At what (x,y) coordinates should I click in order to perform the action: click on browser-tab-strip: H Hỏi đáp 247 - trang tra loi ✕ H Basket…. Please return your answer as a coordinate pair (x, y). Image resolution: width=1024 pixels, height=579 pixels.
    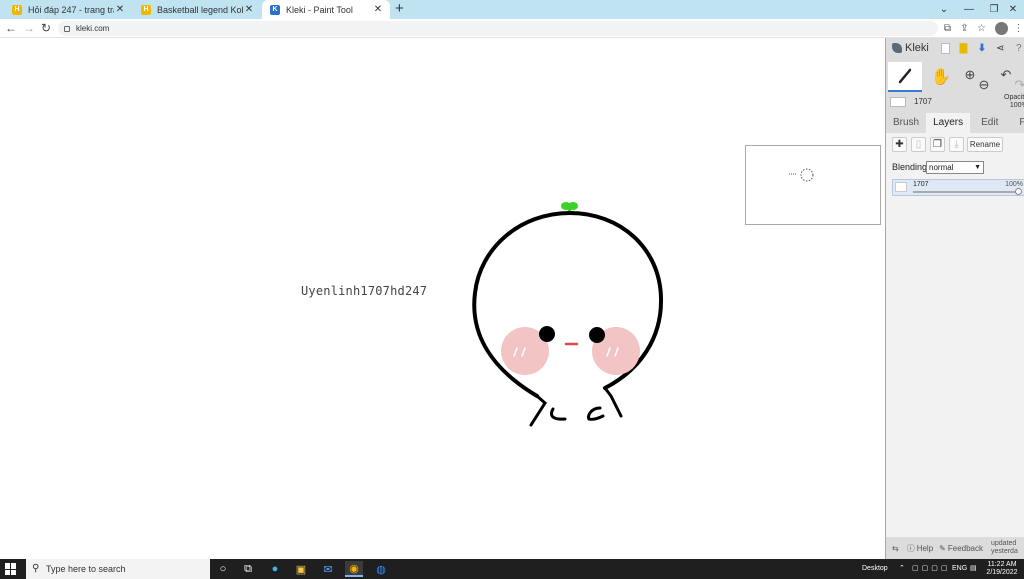
    Looking at the image, I should click on (512, 9).